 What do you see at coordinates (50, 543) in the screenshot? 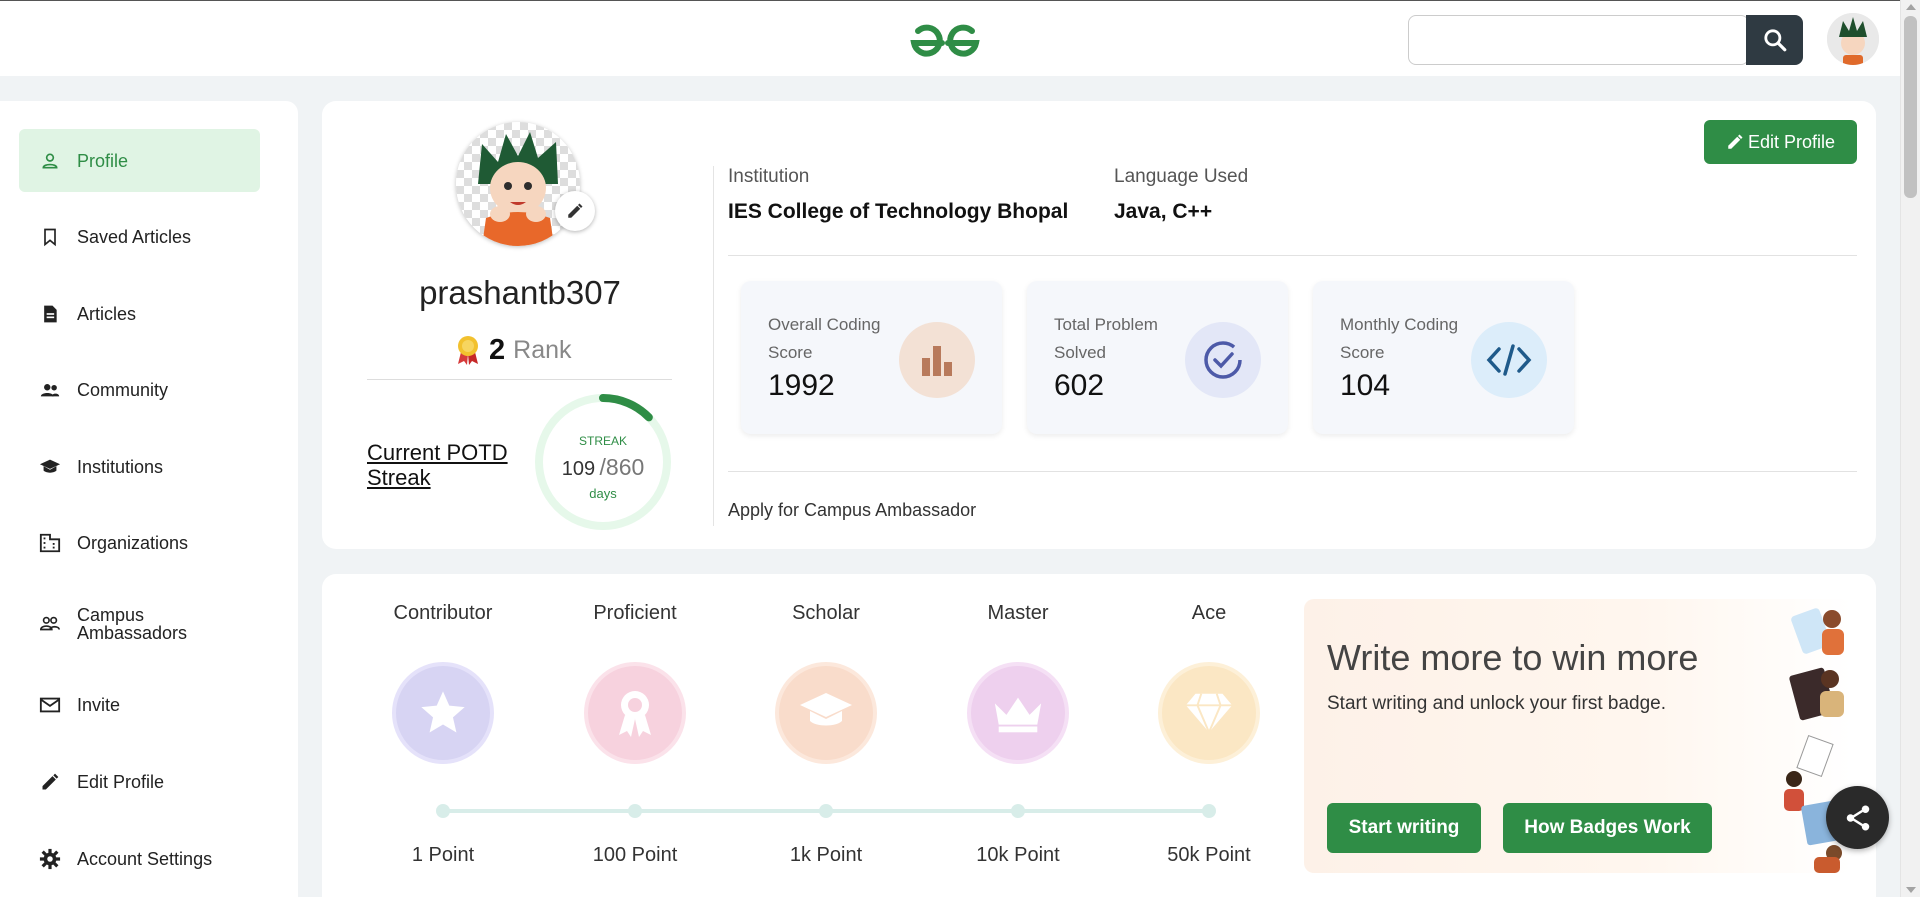
I see `building-icon` at bounding box center [50, 543].